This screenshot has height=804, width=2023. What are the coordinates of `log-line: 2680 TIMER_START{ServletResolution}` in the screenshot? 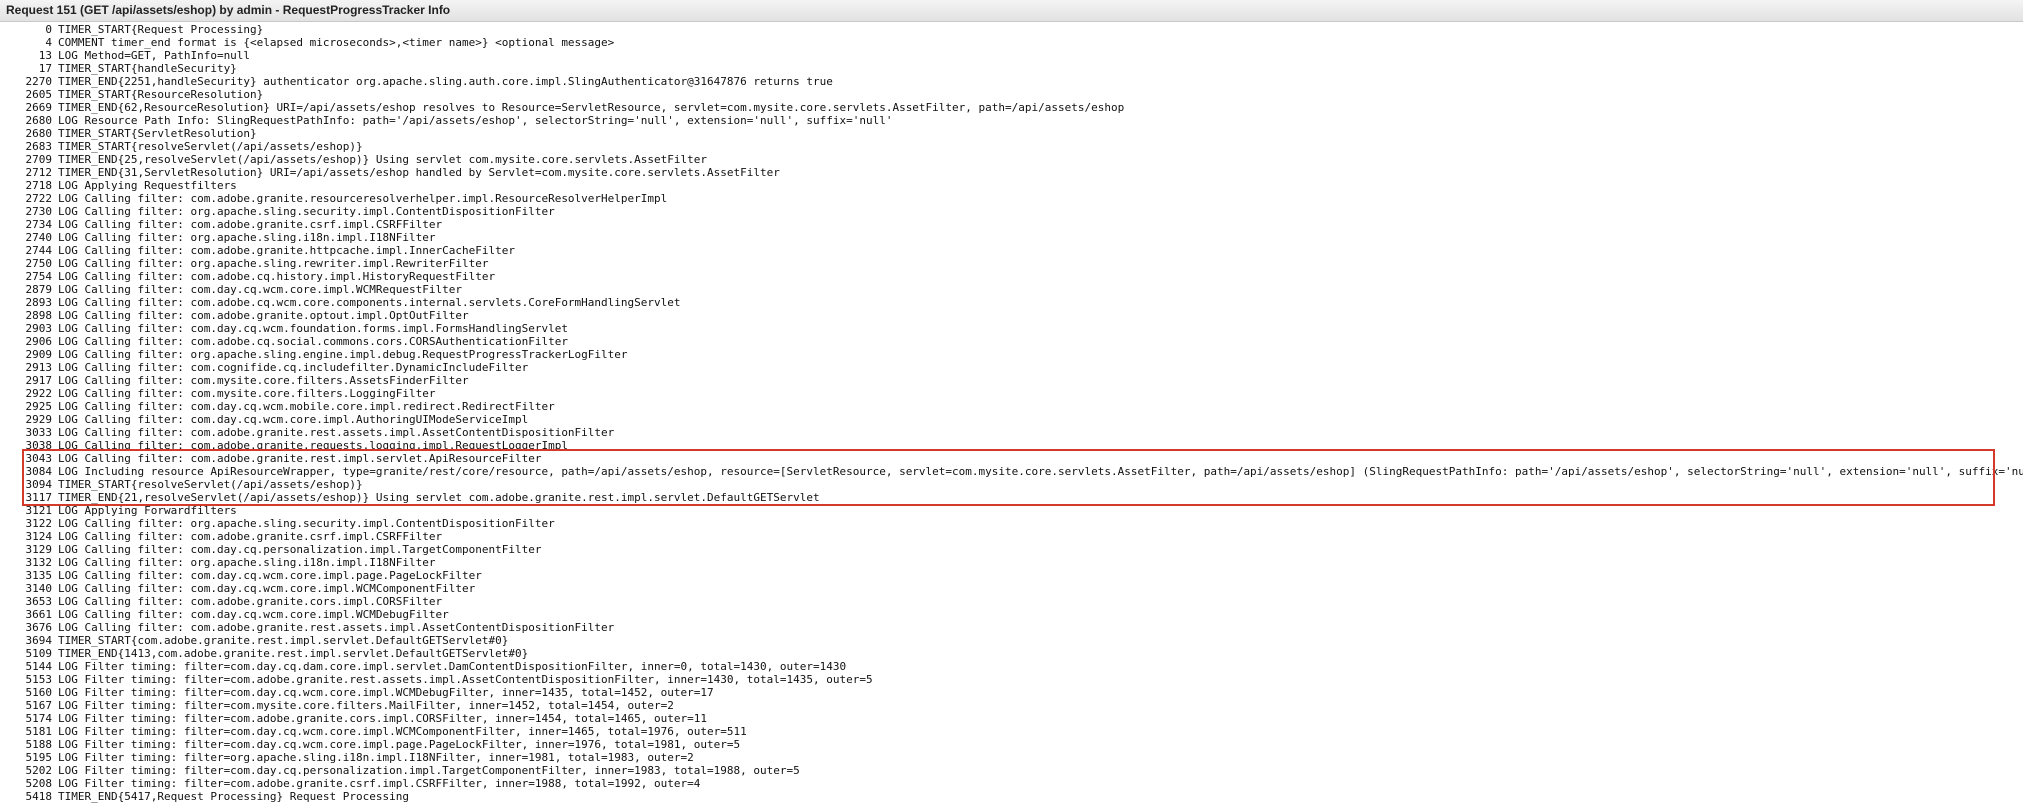 It's located at (1011, 133).